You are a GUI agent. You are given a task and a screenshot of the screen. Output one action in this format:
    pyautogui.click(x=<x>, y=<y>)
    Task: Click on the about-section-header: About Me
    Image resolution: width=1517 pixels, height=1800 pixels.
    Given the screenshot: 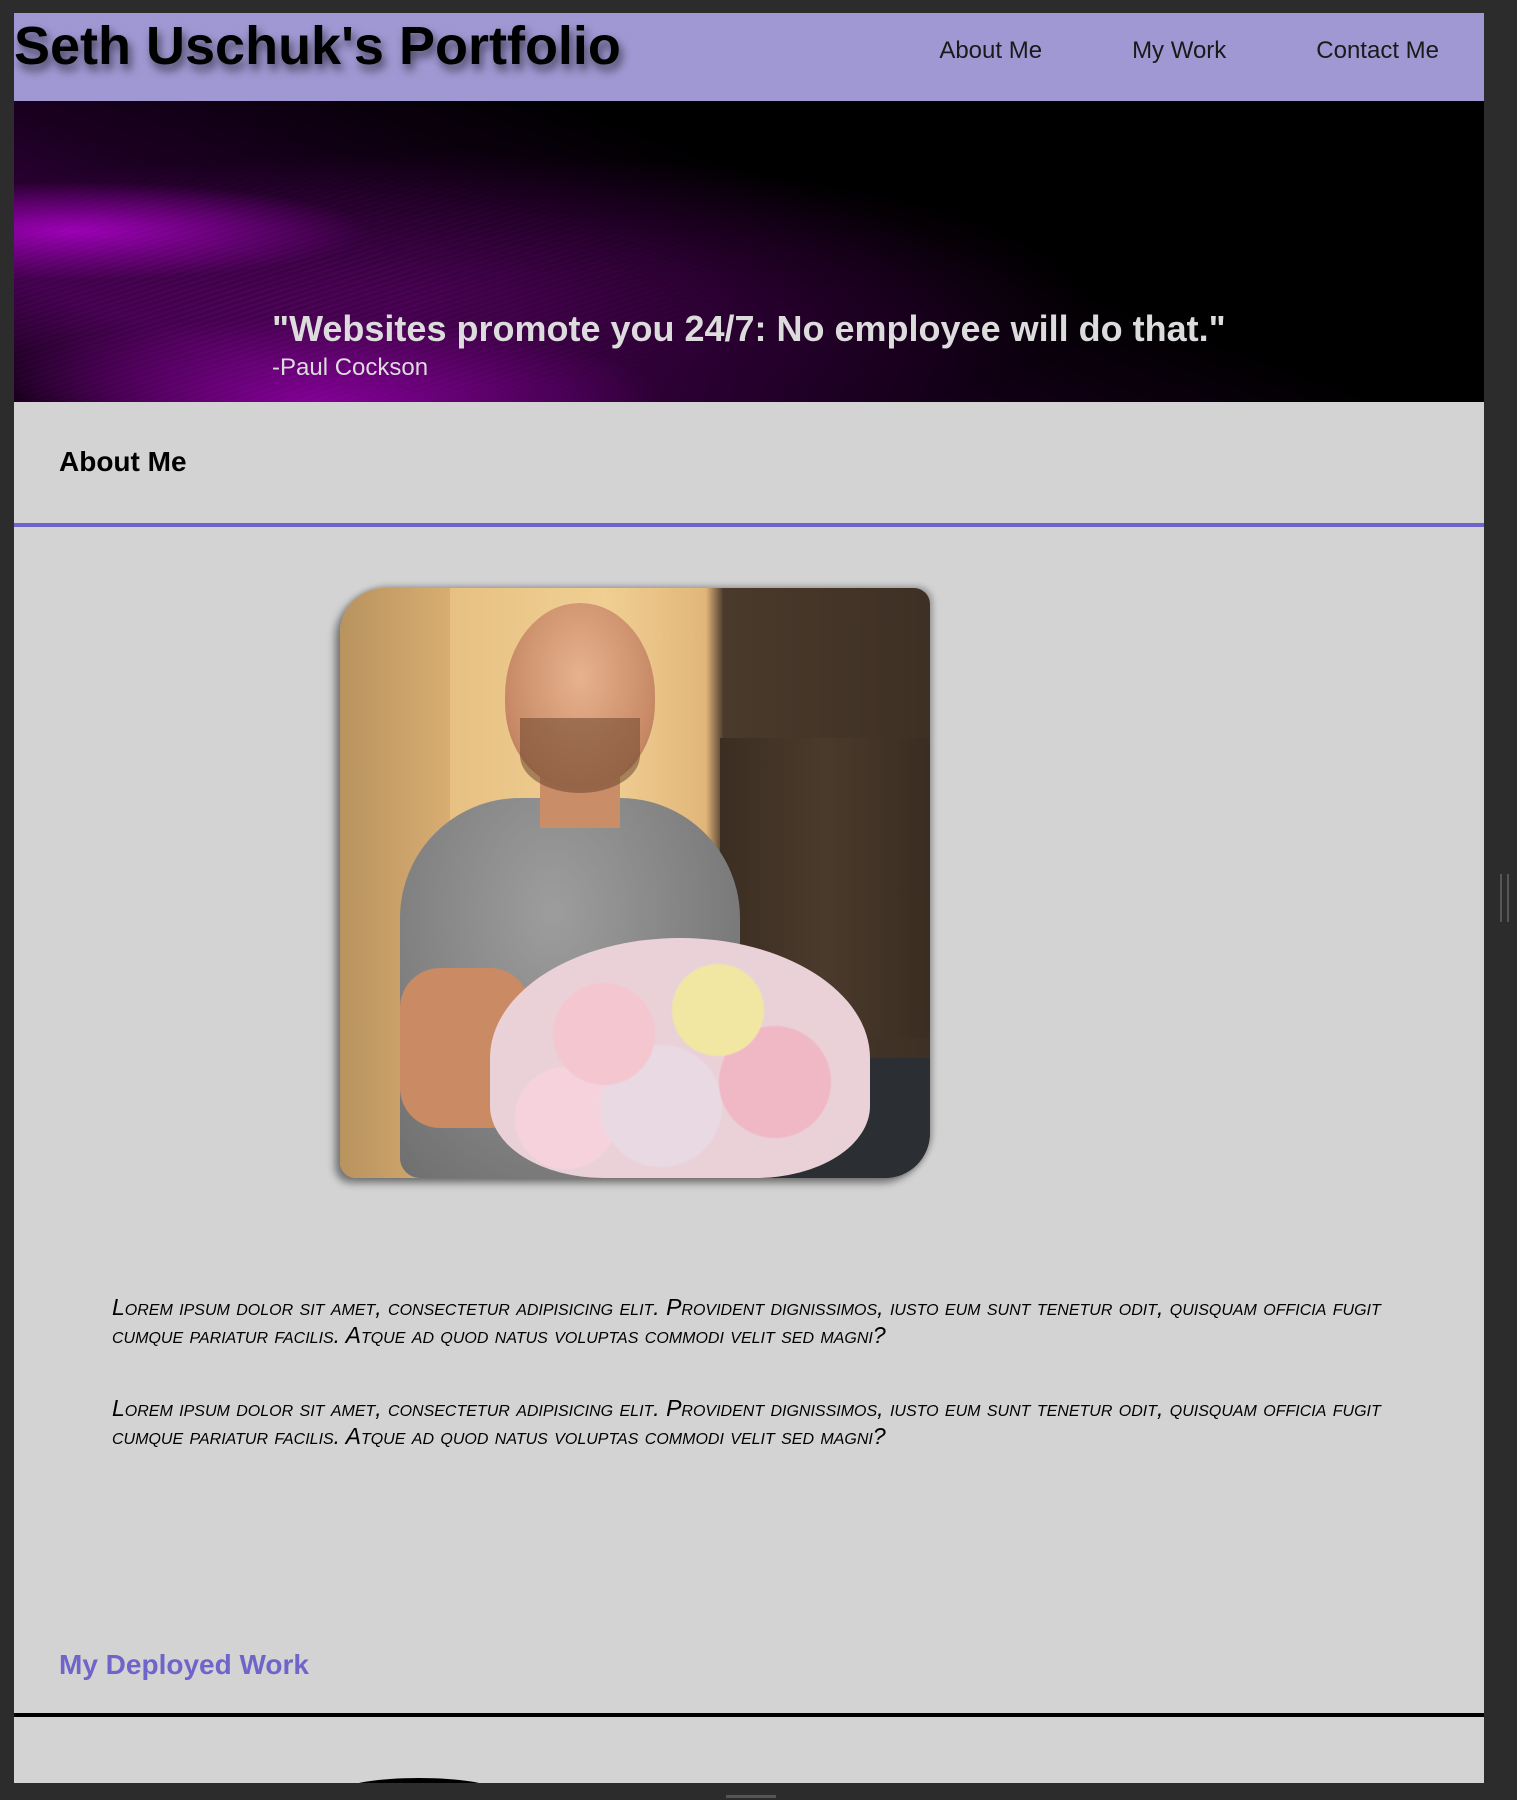 What is the action you would take?
    pyautogui.click(x=749, y=464)
    